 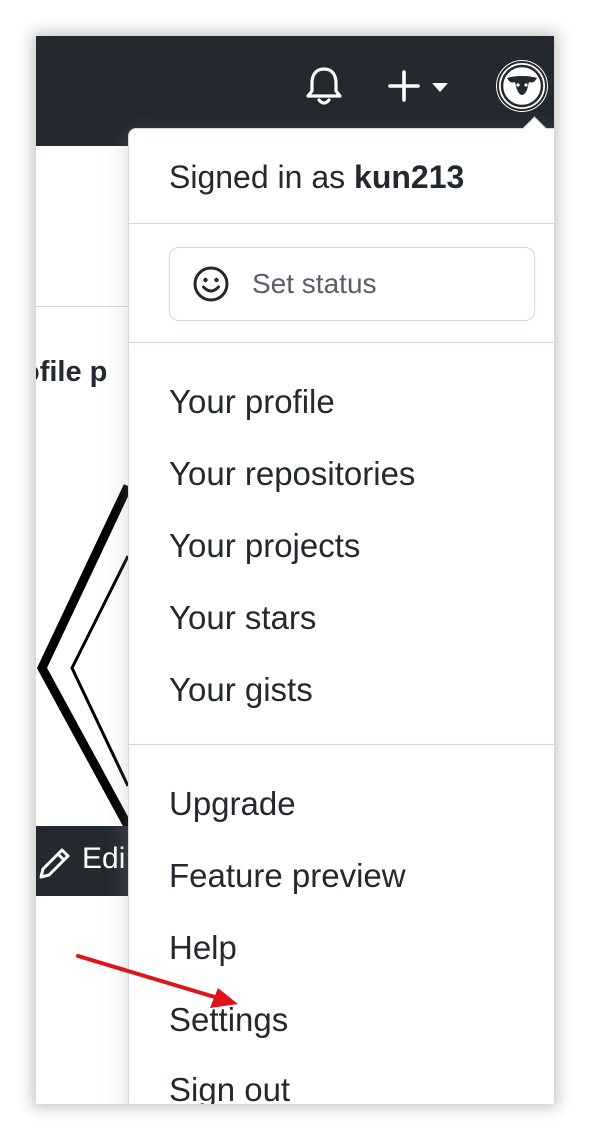 What do you see at coordinates (104, 858) in the screenshot?
I see `edit-label: Edi` at bounding box center [104, 858].